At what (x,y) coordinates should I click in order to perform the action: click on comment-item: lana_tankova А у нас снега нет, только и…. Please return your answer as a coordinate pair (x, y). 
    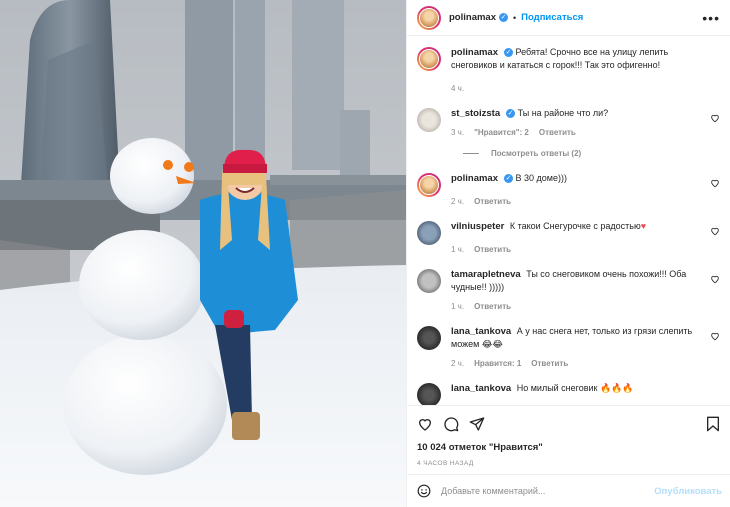
    Looking at the image, I should click on (568, 347).